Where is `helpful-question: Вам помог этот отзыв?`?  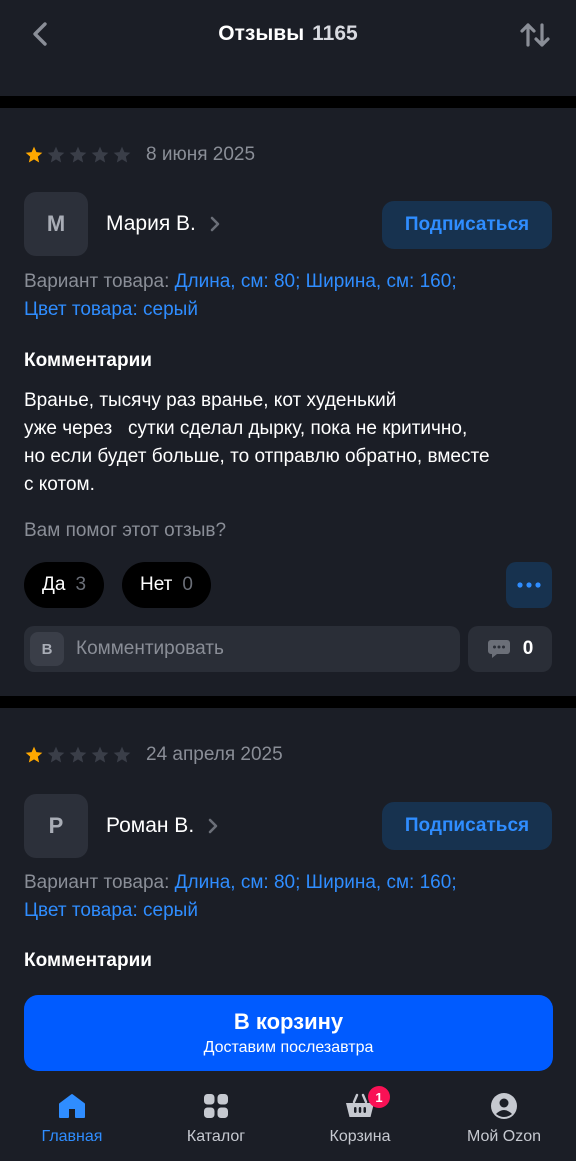 helpful-question: Вам помог этот отзыв? is located at coordinates (125, 530).